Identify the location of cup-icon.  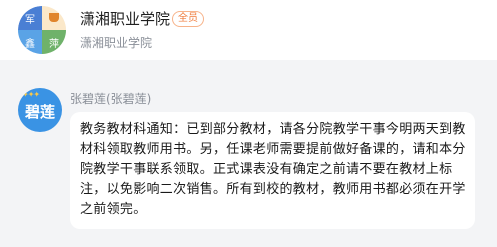
(54, 17).